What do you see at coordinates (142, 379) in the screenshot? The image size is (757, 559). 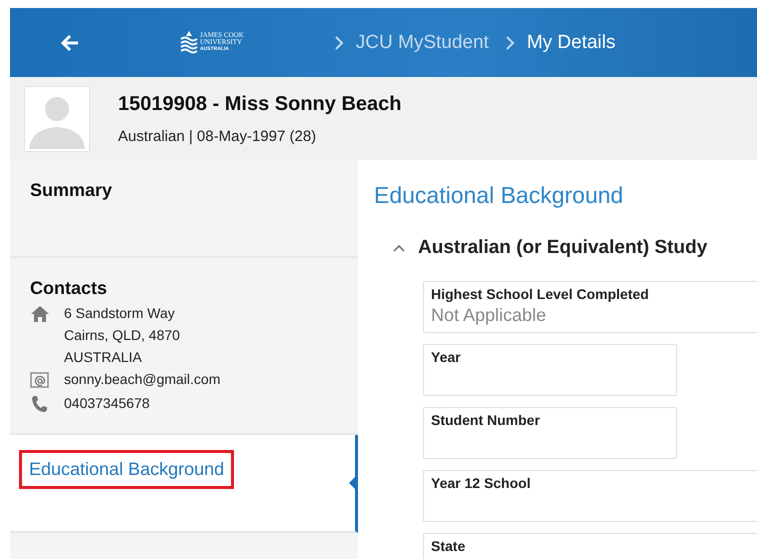 I see `contact-text: sonny.beach@gmail.com` at bounding box center [142, 379].